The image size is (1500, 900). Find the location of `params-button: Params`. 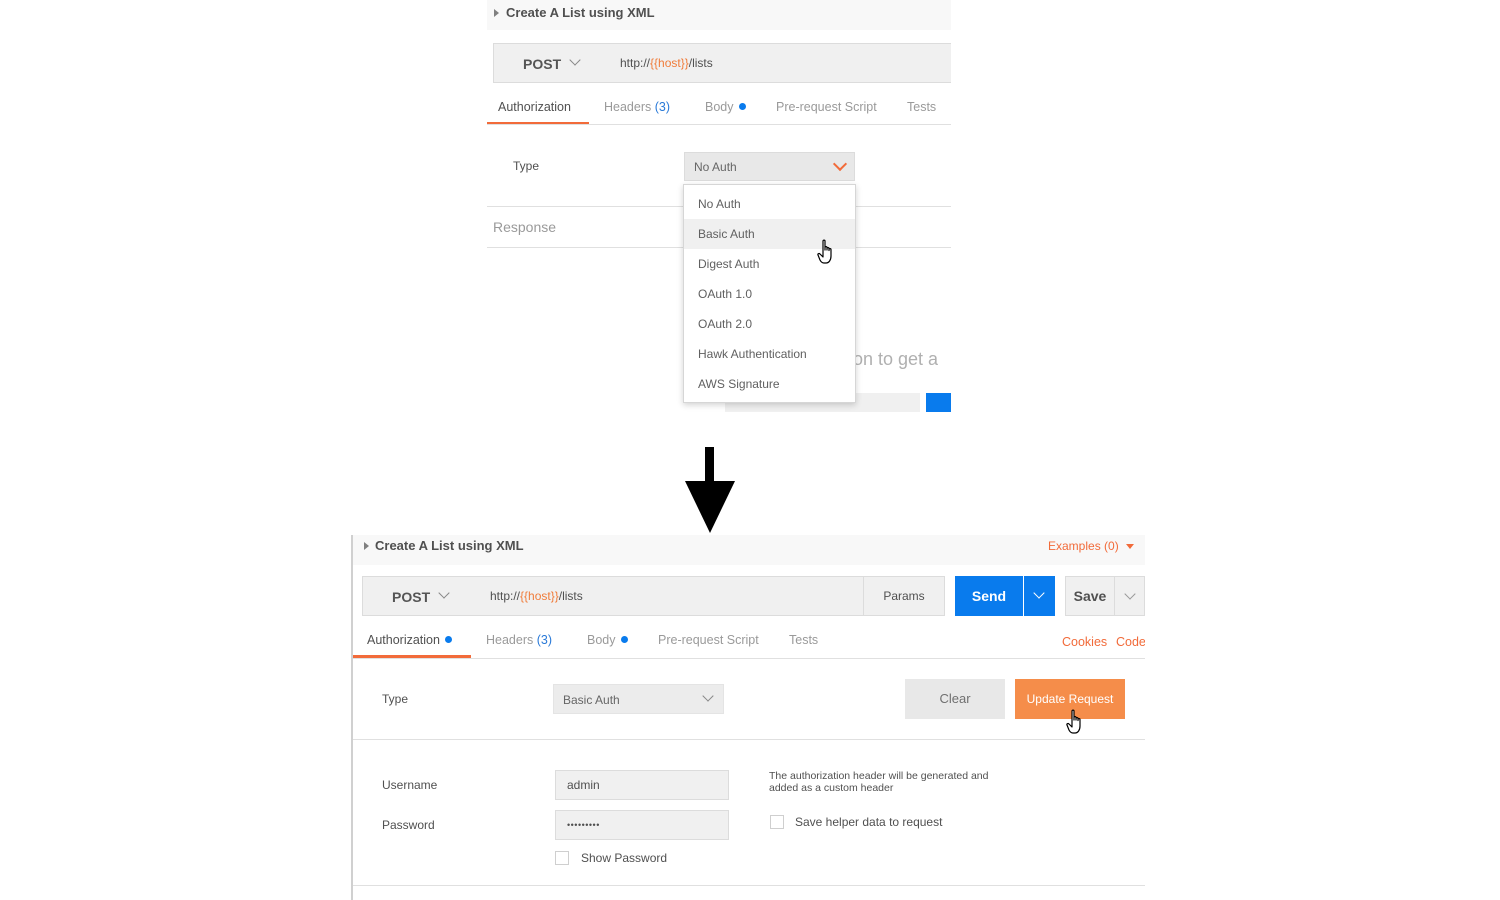

params-button: Params is located at coordinates (904, 596).